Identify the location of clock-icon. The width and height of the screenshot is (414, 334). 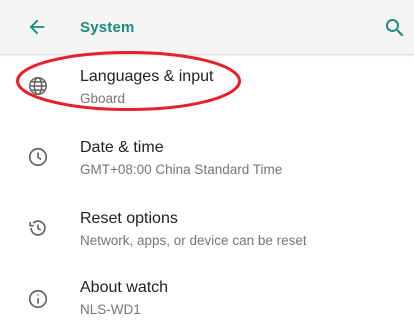
(38, 157).